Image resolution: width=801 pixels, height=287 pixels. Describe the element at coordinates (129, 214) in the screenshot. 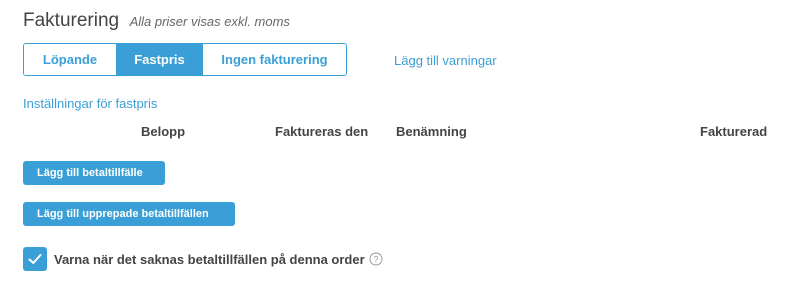

I see `add-recurring-payments-button: Lägg till upprepade betaltillfällen` at that location.